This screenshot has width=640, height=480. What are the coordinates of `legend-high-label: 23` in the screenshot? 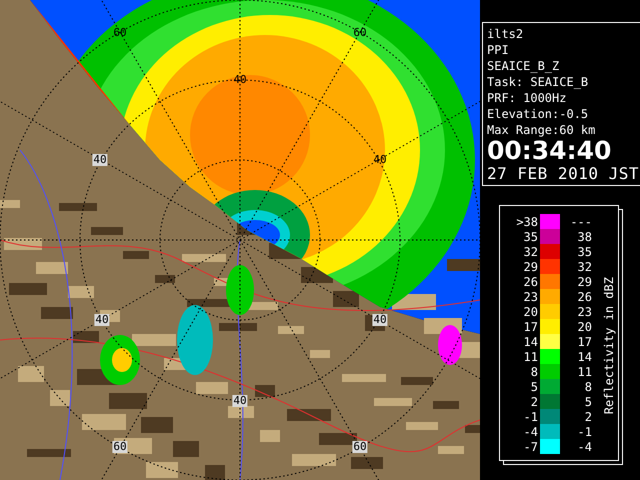 It's located at (584, 311).